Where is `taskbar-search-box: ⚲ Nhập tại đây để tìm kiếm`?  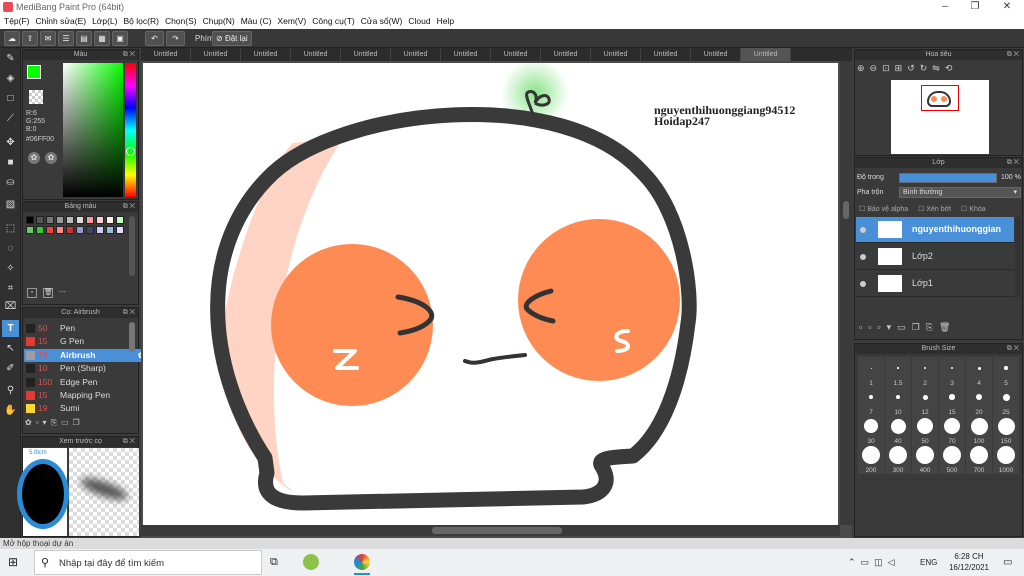
taskbar-search-box: ⚲ Nhập tại đây để tìm kiếm is located at coordinates (148, 562).